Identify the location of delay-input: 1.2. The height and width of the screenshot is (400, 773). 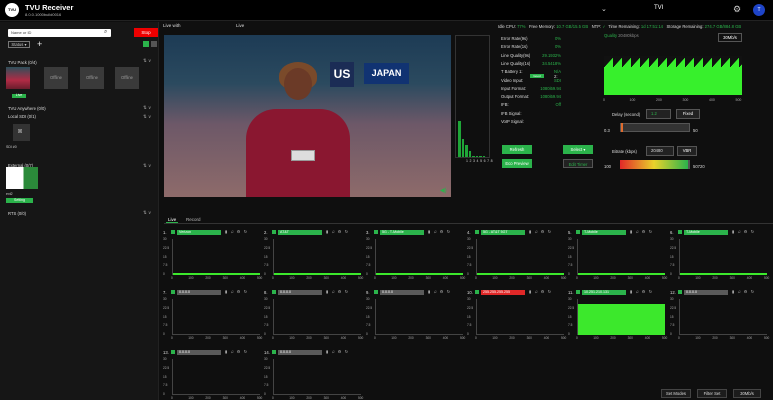
(658, 114).